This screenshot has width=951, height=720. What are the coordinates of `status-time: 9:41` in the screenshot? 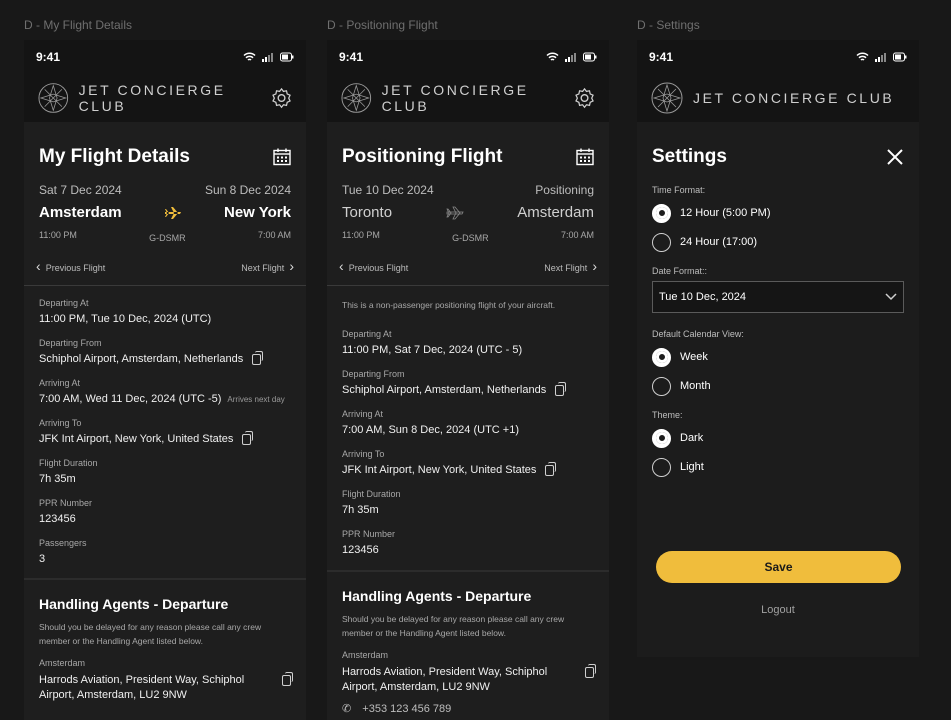 It's located at (661, 57).